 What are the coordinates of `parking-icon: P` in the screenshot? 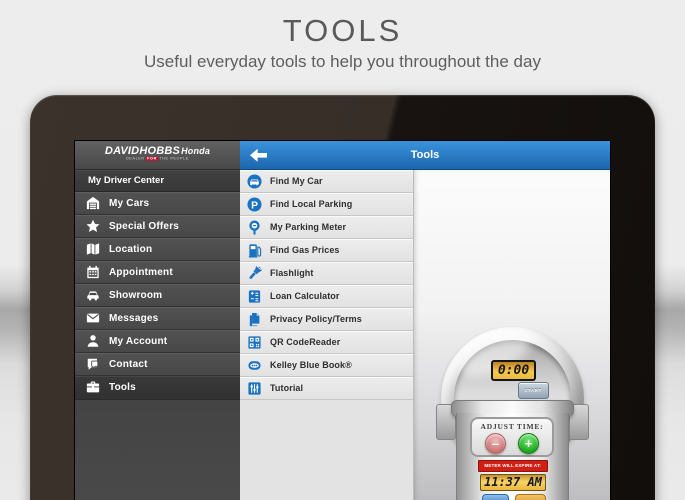 It's located at (254, 204).